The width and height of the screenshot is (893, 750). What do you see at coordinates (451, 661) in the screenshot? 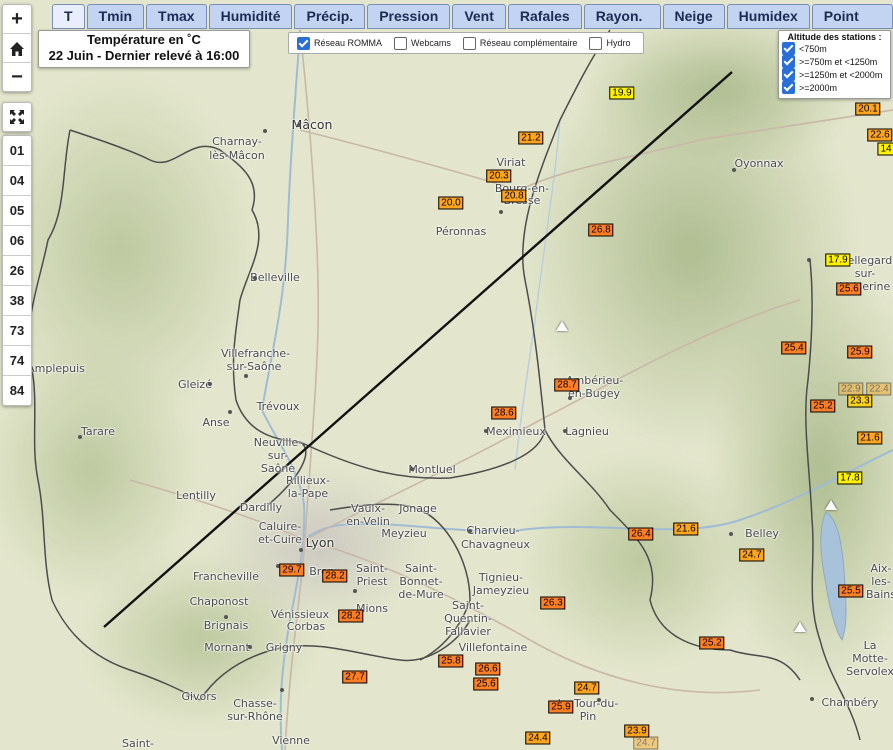
I see `station-value: 25.8` at bounding box center [451, 661].